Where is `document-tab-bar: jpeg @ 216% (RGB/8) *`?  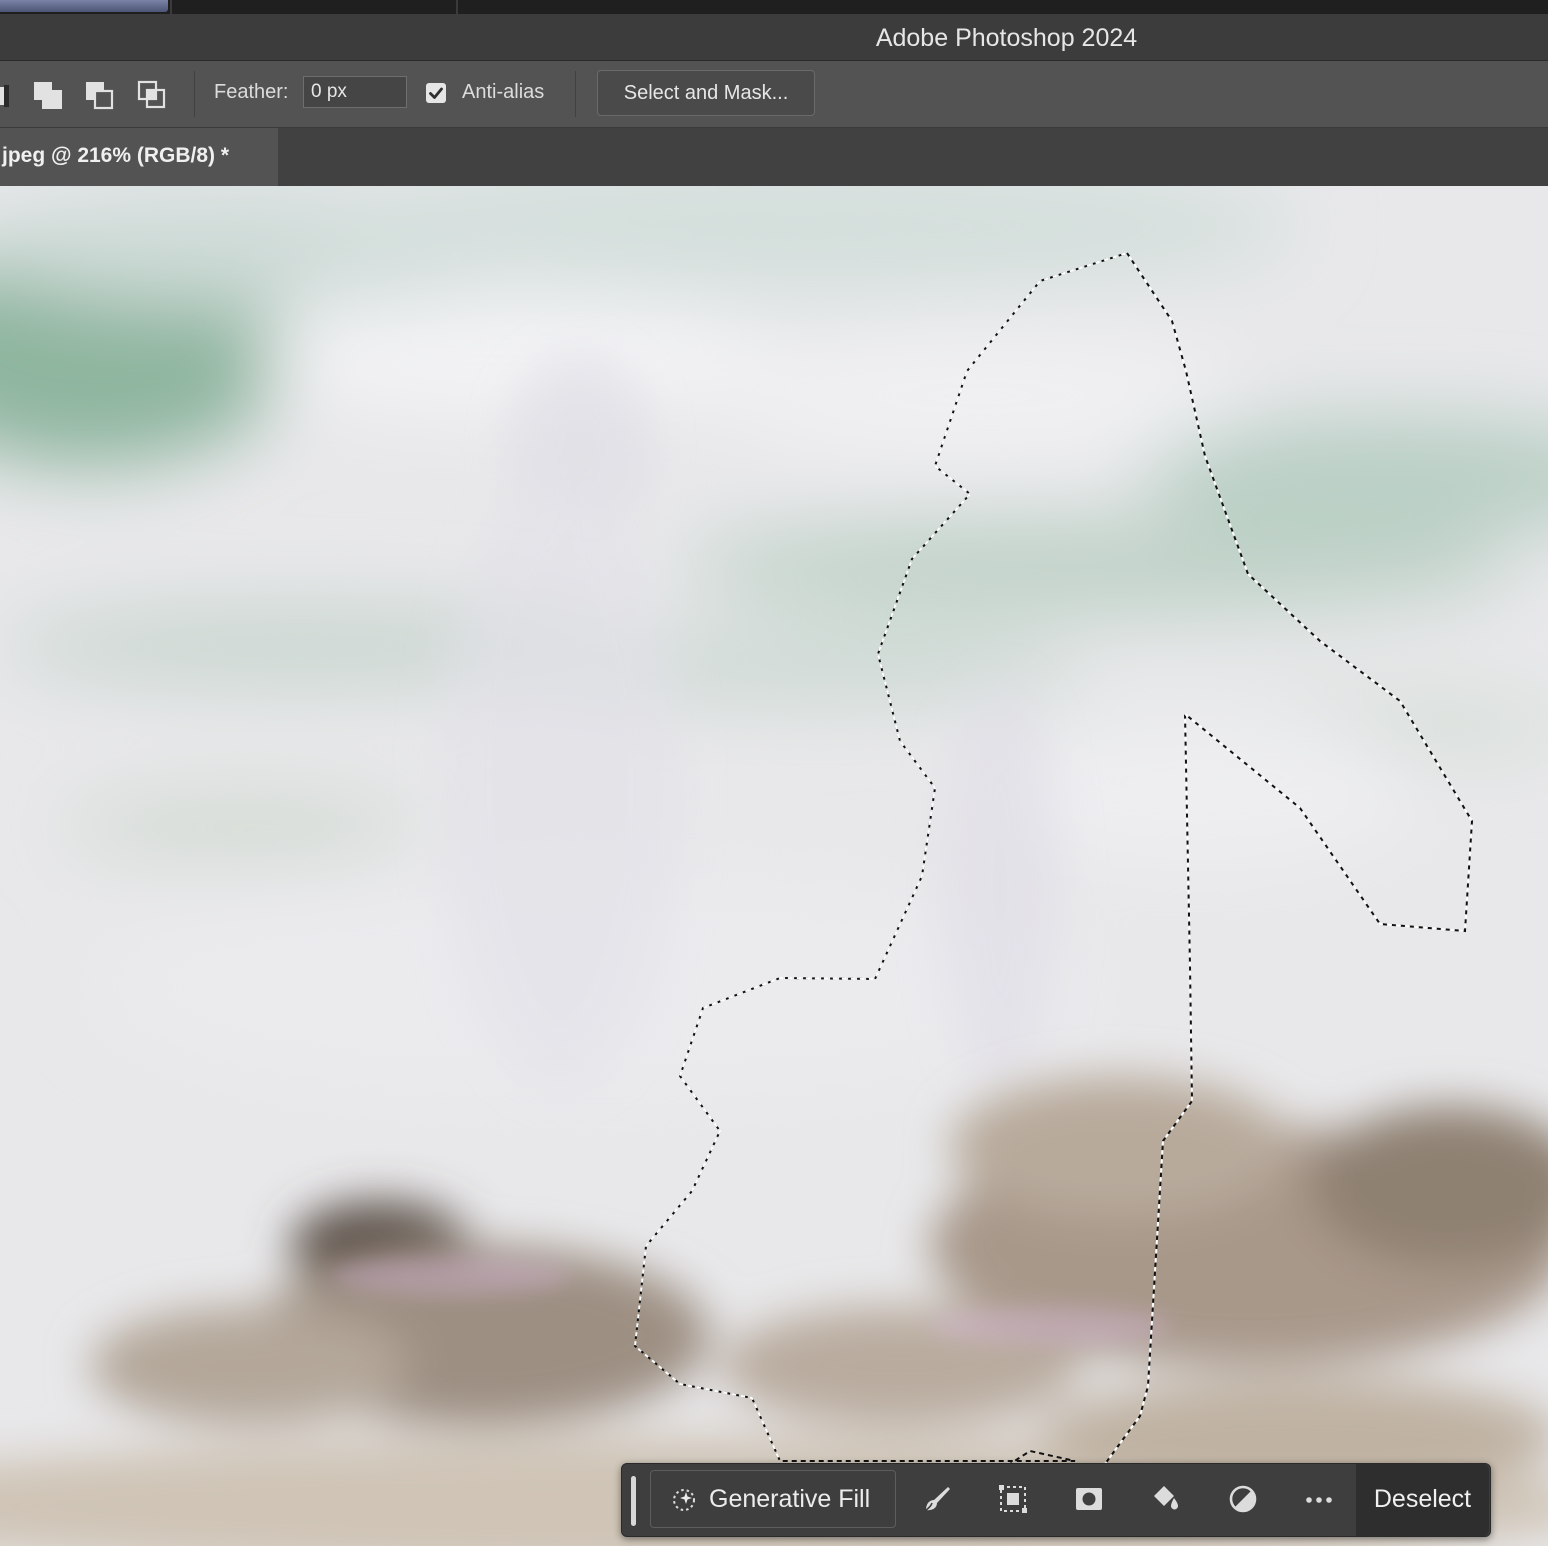
document-tab-bar: jpeg @ 216% (RGB/8) * is located at coordinates (774, 157).